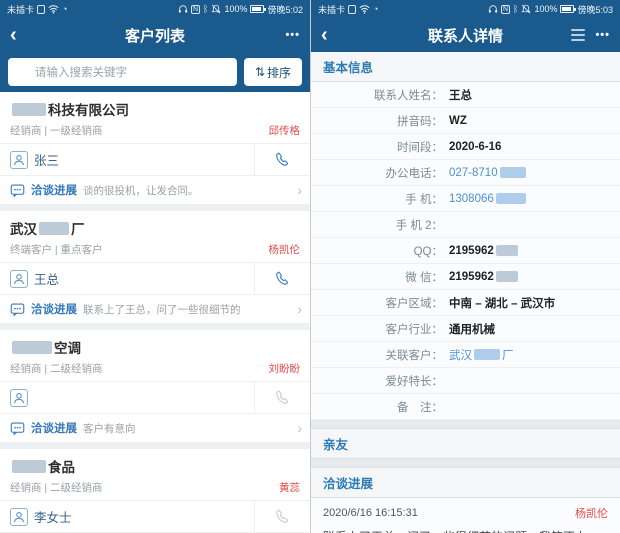  Describe the element at coordinates (155, 491) in the screenshot. I see `customer-card: 食品 经销商 | 二级经销商 黄蕊 李女士` at that location.